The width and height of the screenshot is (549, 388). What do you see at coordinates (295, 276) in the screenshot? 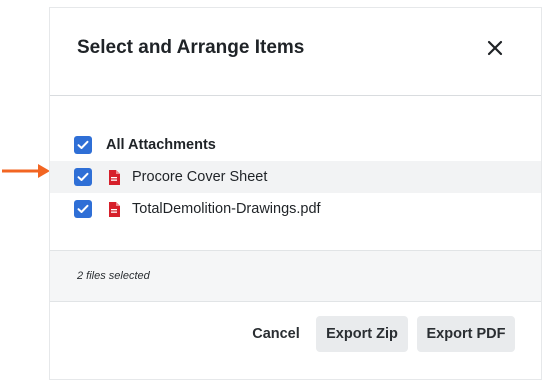
I see `selection-status-bar: 2 files selected` at bounding box center [295, 276].